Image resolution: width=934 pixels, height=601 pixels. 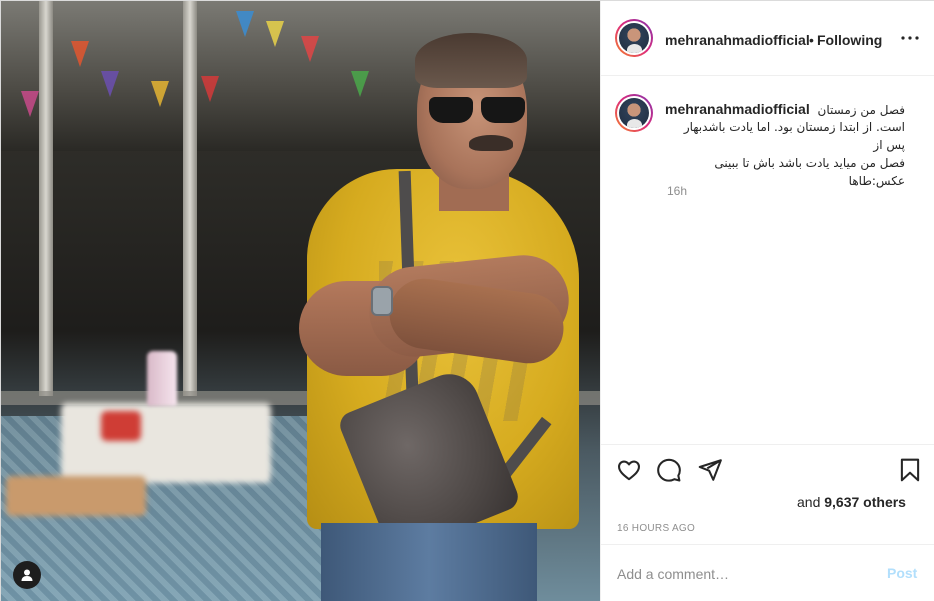 I want to click on save-button, so click(x=910, y=470).